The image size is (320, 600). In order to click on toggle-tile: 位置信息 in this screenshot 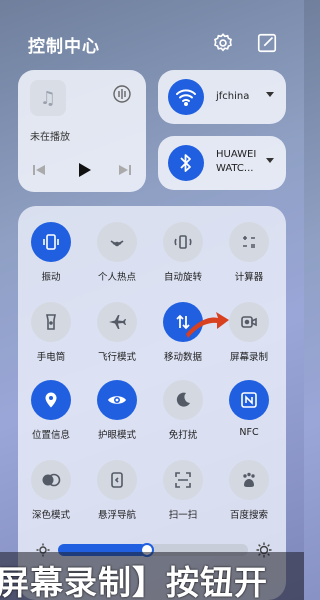, I will do `click(51, 410)`.